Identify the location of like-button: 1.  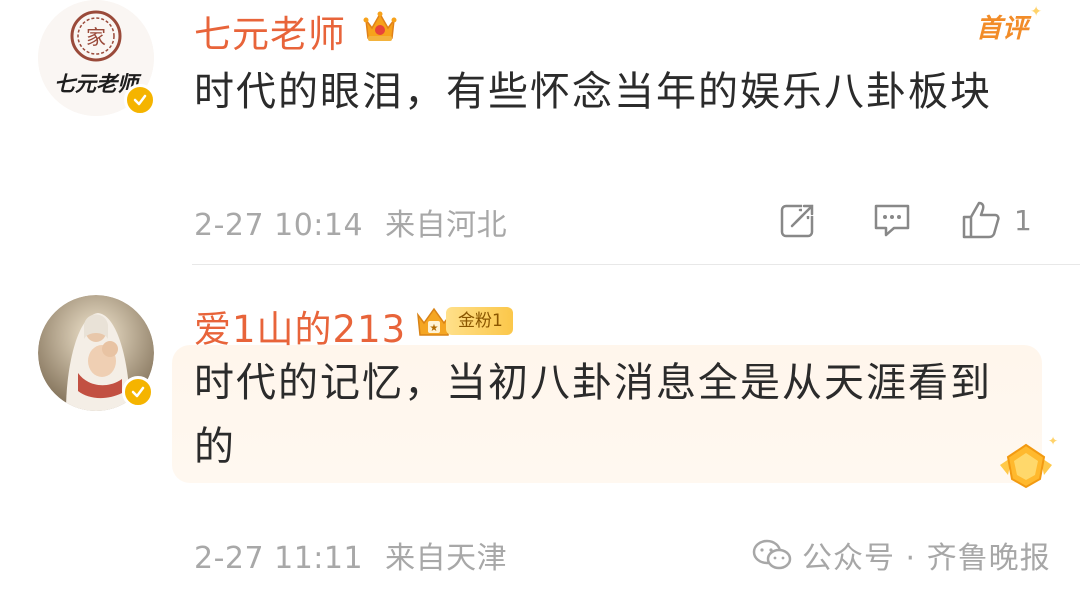
(1000, 220).